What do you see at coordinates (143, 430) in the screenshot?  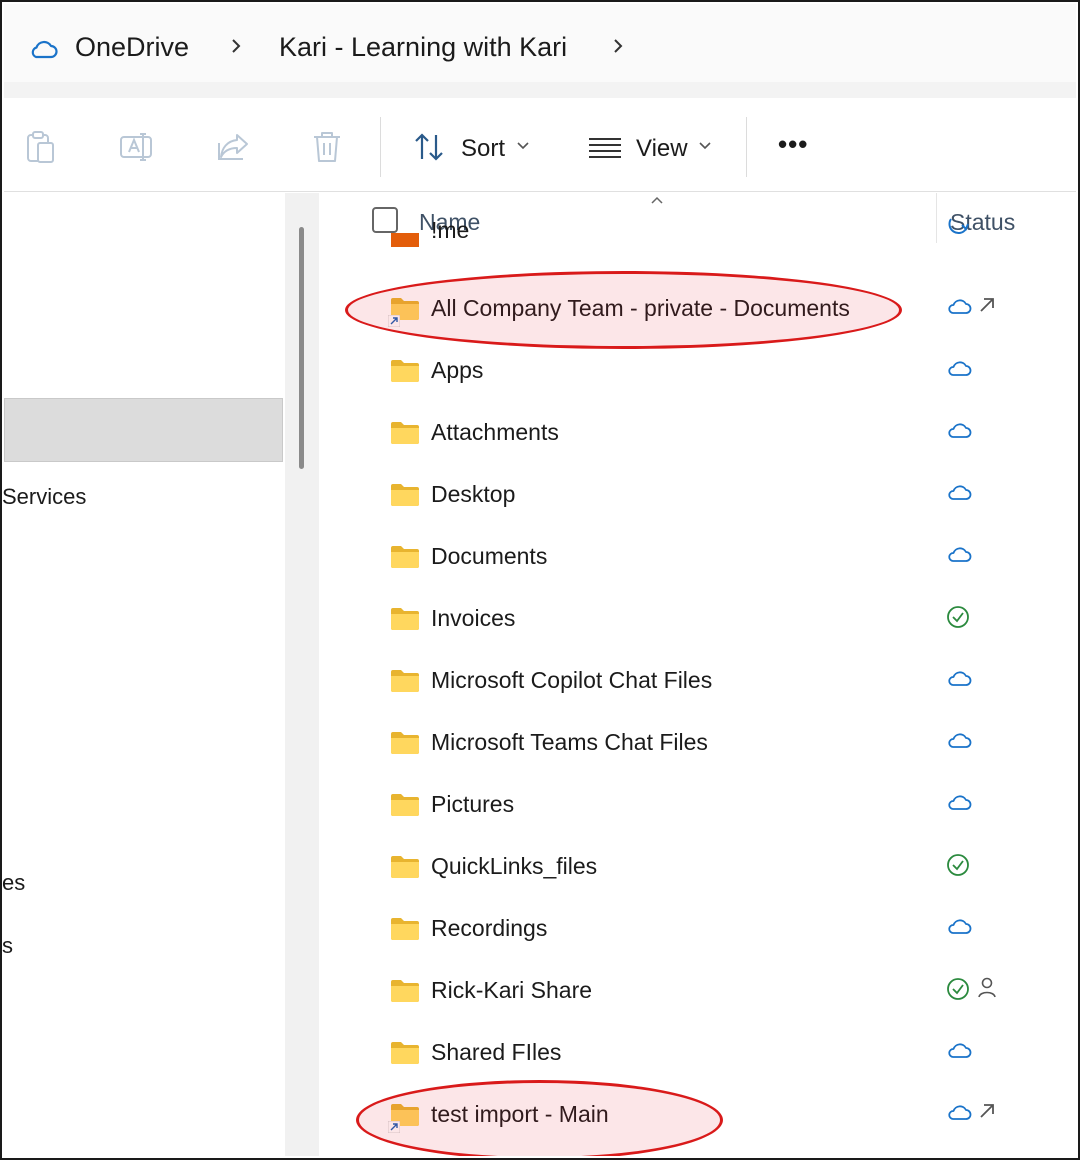 I see `nav-selected-item` at bounding box center [143, 430].